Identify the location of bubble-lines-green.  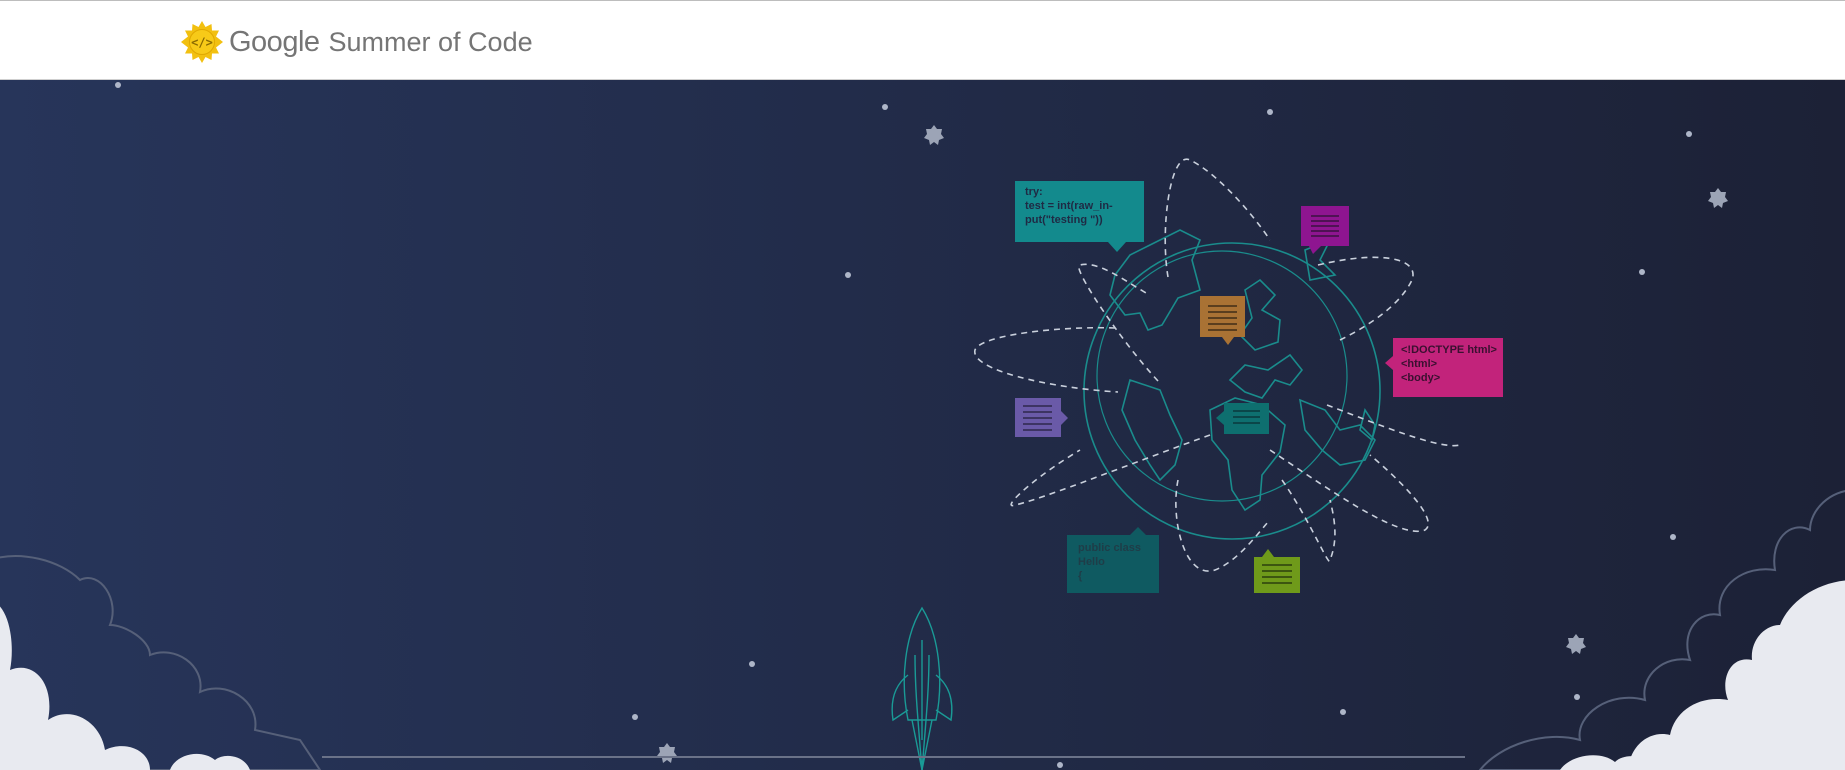
(1277, 571).